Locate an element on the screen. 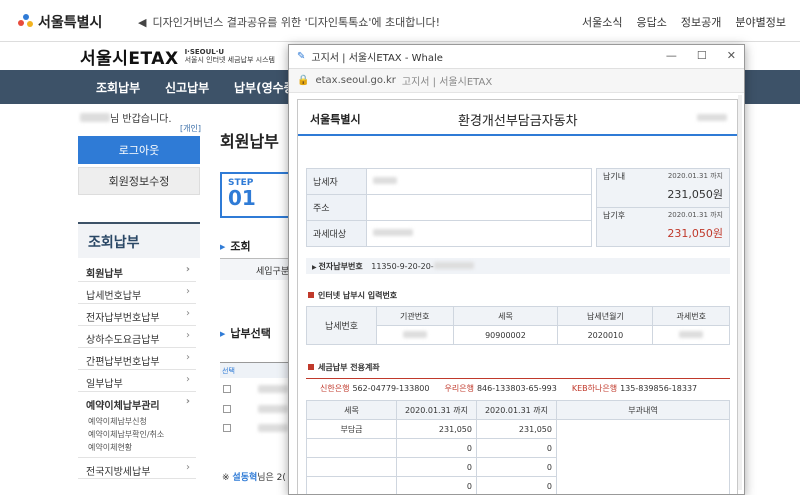  bill-number-blurred is located at coordinates (712, 117).